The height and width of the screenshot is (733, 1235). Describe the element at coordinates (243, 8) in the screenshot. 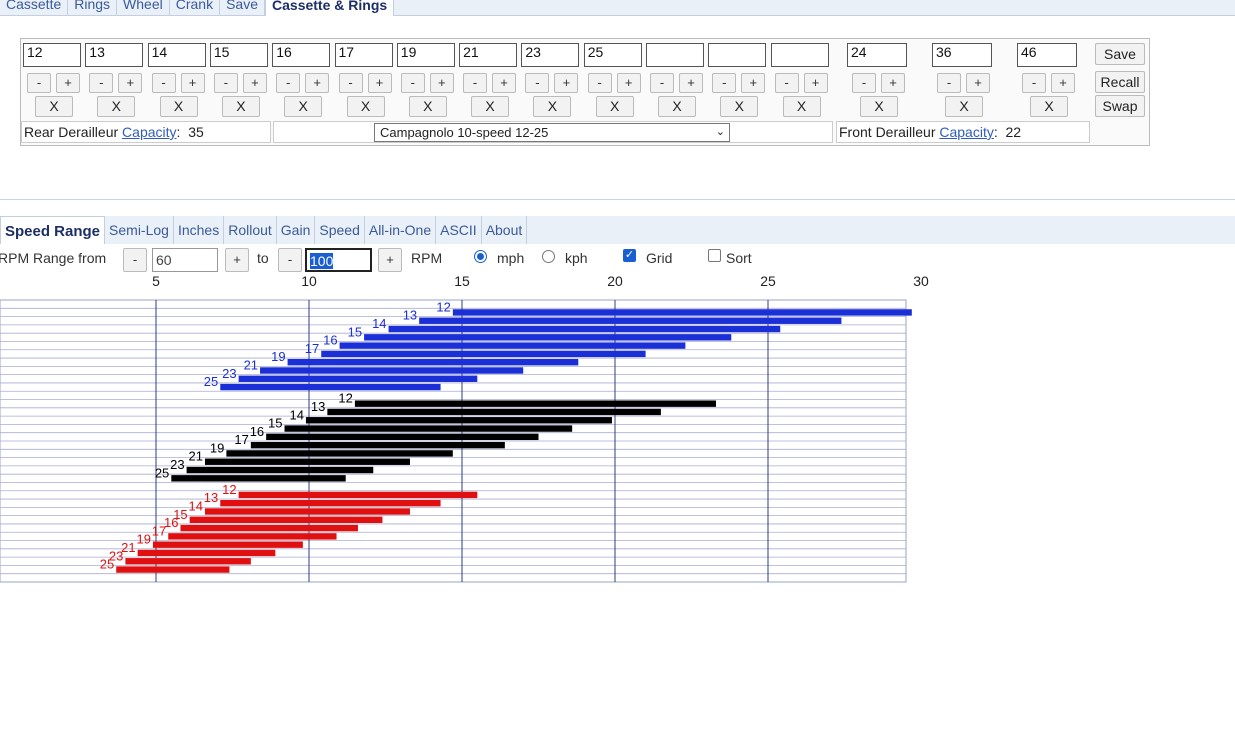

I see `tab-save: Save` at that location.